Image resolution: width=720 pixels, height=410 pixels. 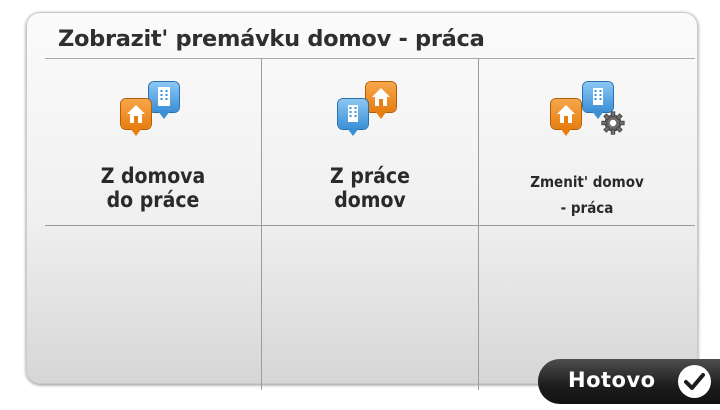 I want to click on tile-home-to-work: Z domova do práce, so click(x=153, y=142).